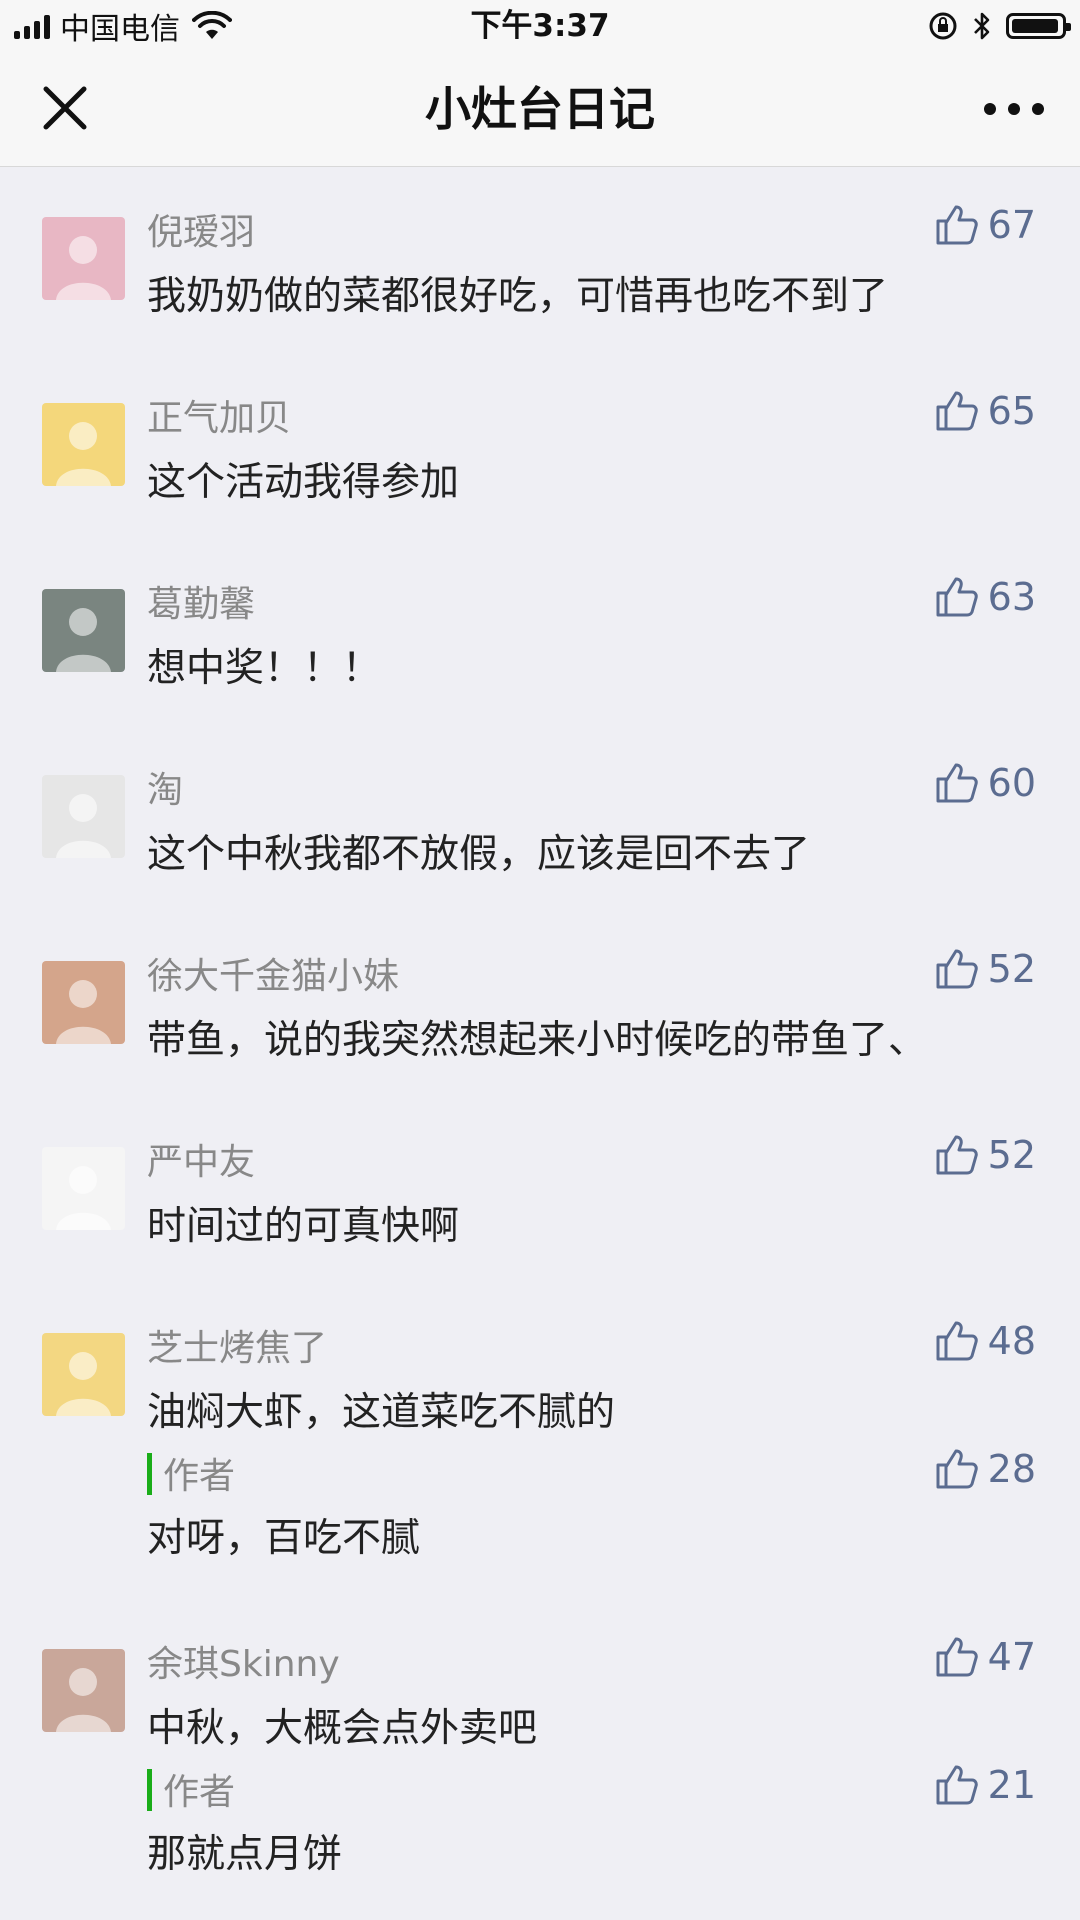  Describe the element at coordinates (245, 1854) in the screenshot. I see `author-reply-text: 那就点月饼` at that location.